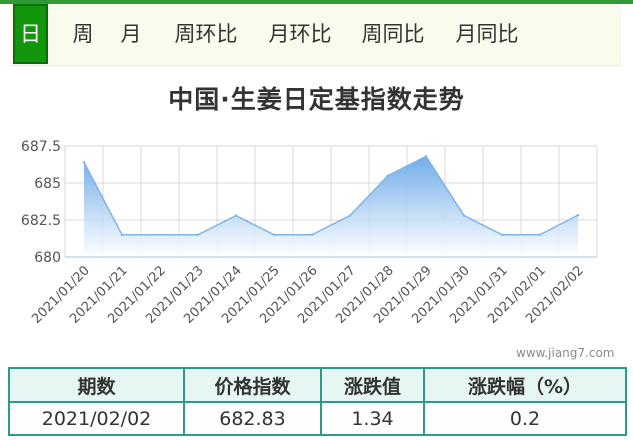 The width and height of the screenshot is (633, 440). Describe the element at coordinates (47, 258) in the screenshot. I see `y-tick-label: 680` at that location.